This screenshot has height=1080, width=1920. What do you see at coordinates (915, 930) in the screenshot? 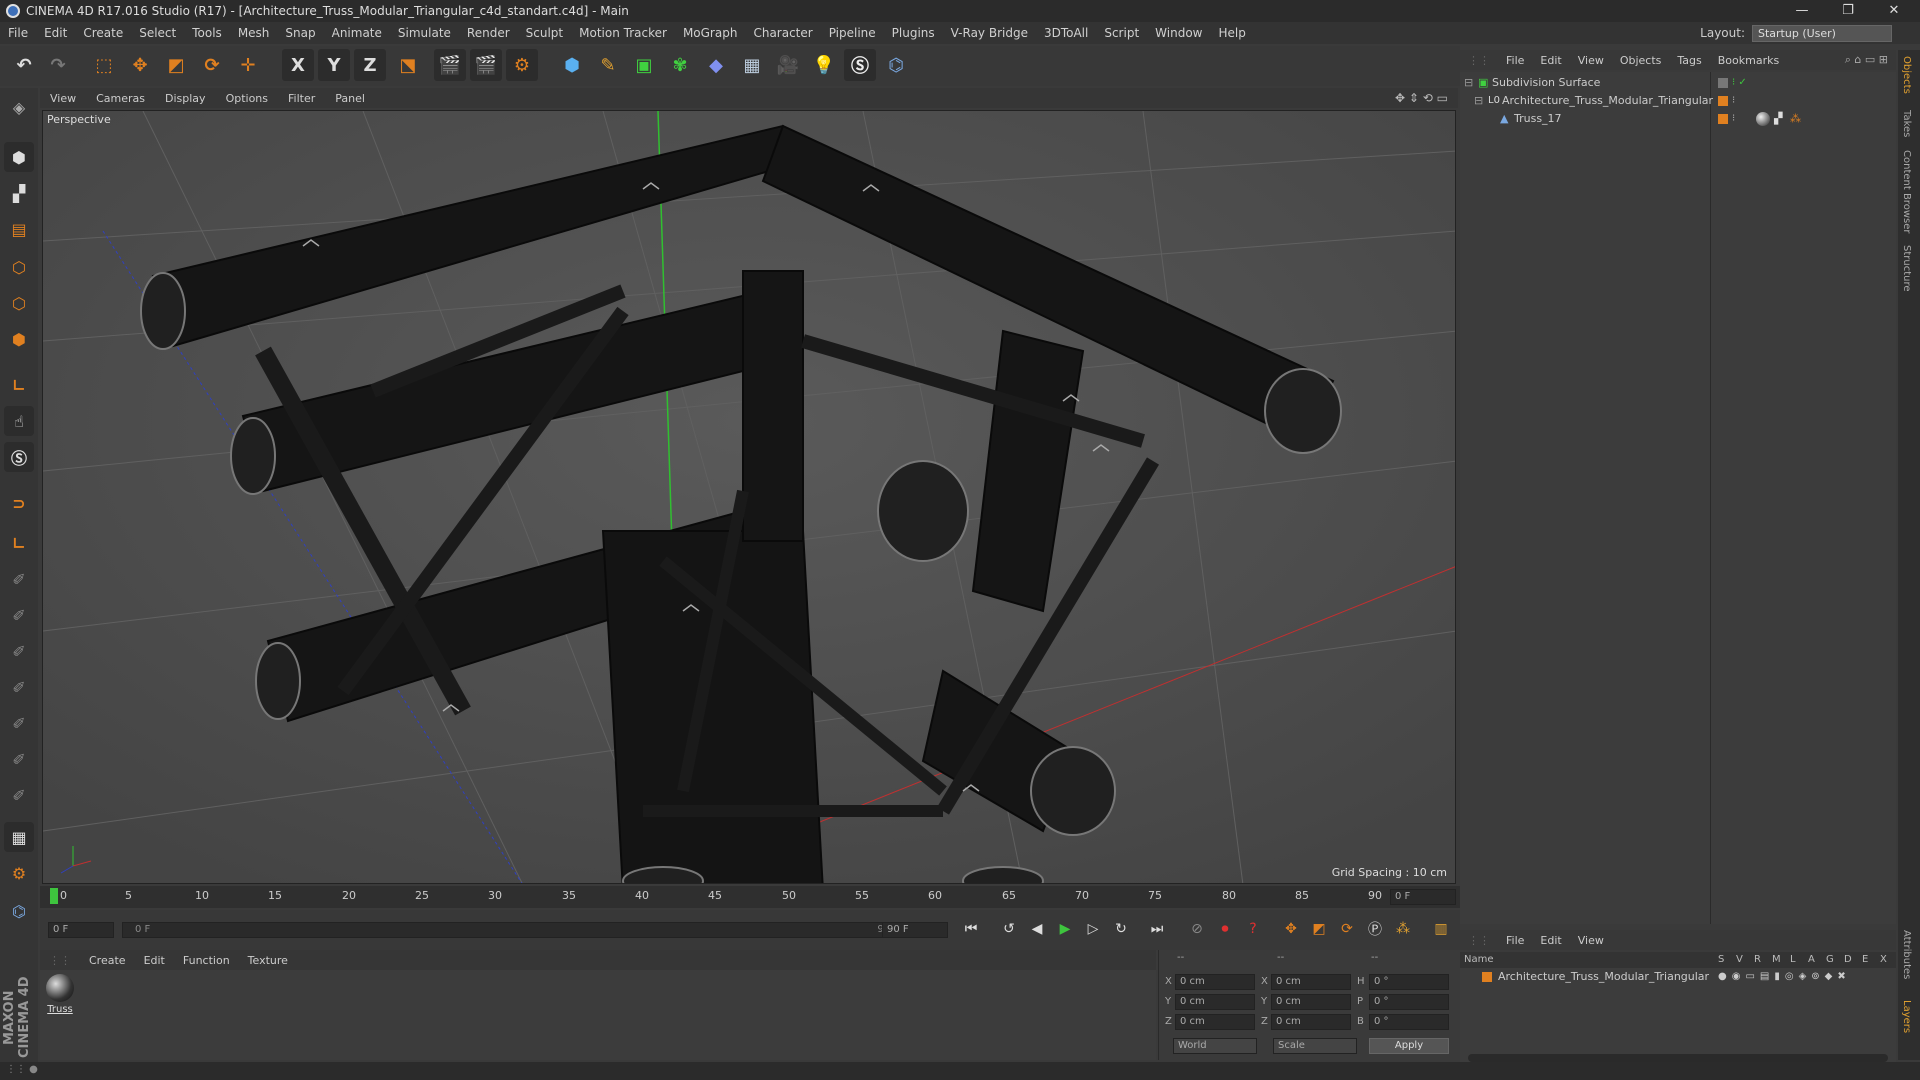
I see `end-frame-field: 90 F` at bounding box center [915, 930].